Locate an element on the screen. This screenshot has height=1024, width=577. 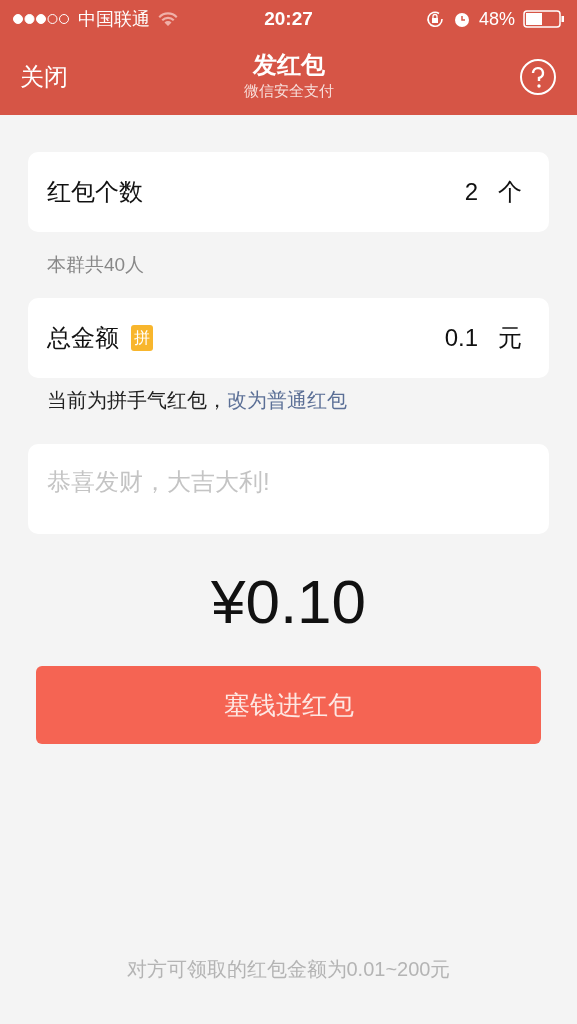
count-value: 2 is located at coordinates (471, 192).